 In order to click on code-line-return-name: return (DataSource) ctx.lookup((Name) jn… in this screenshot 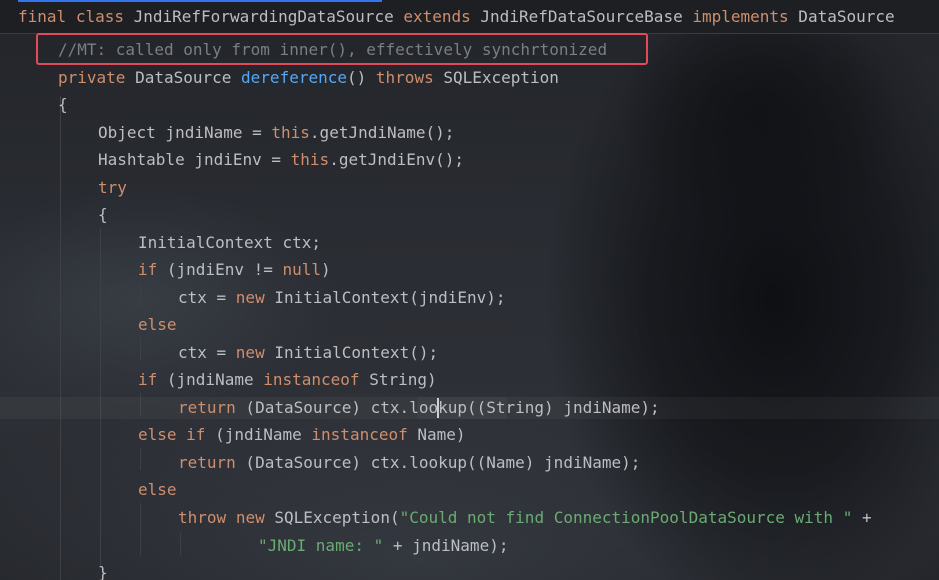, I will do `click(409, 463)`.